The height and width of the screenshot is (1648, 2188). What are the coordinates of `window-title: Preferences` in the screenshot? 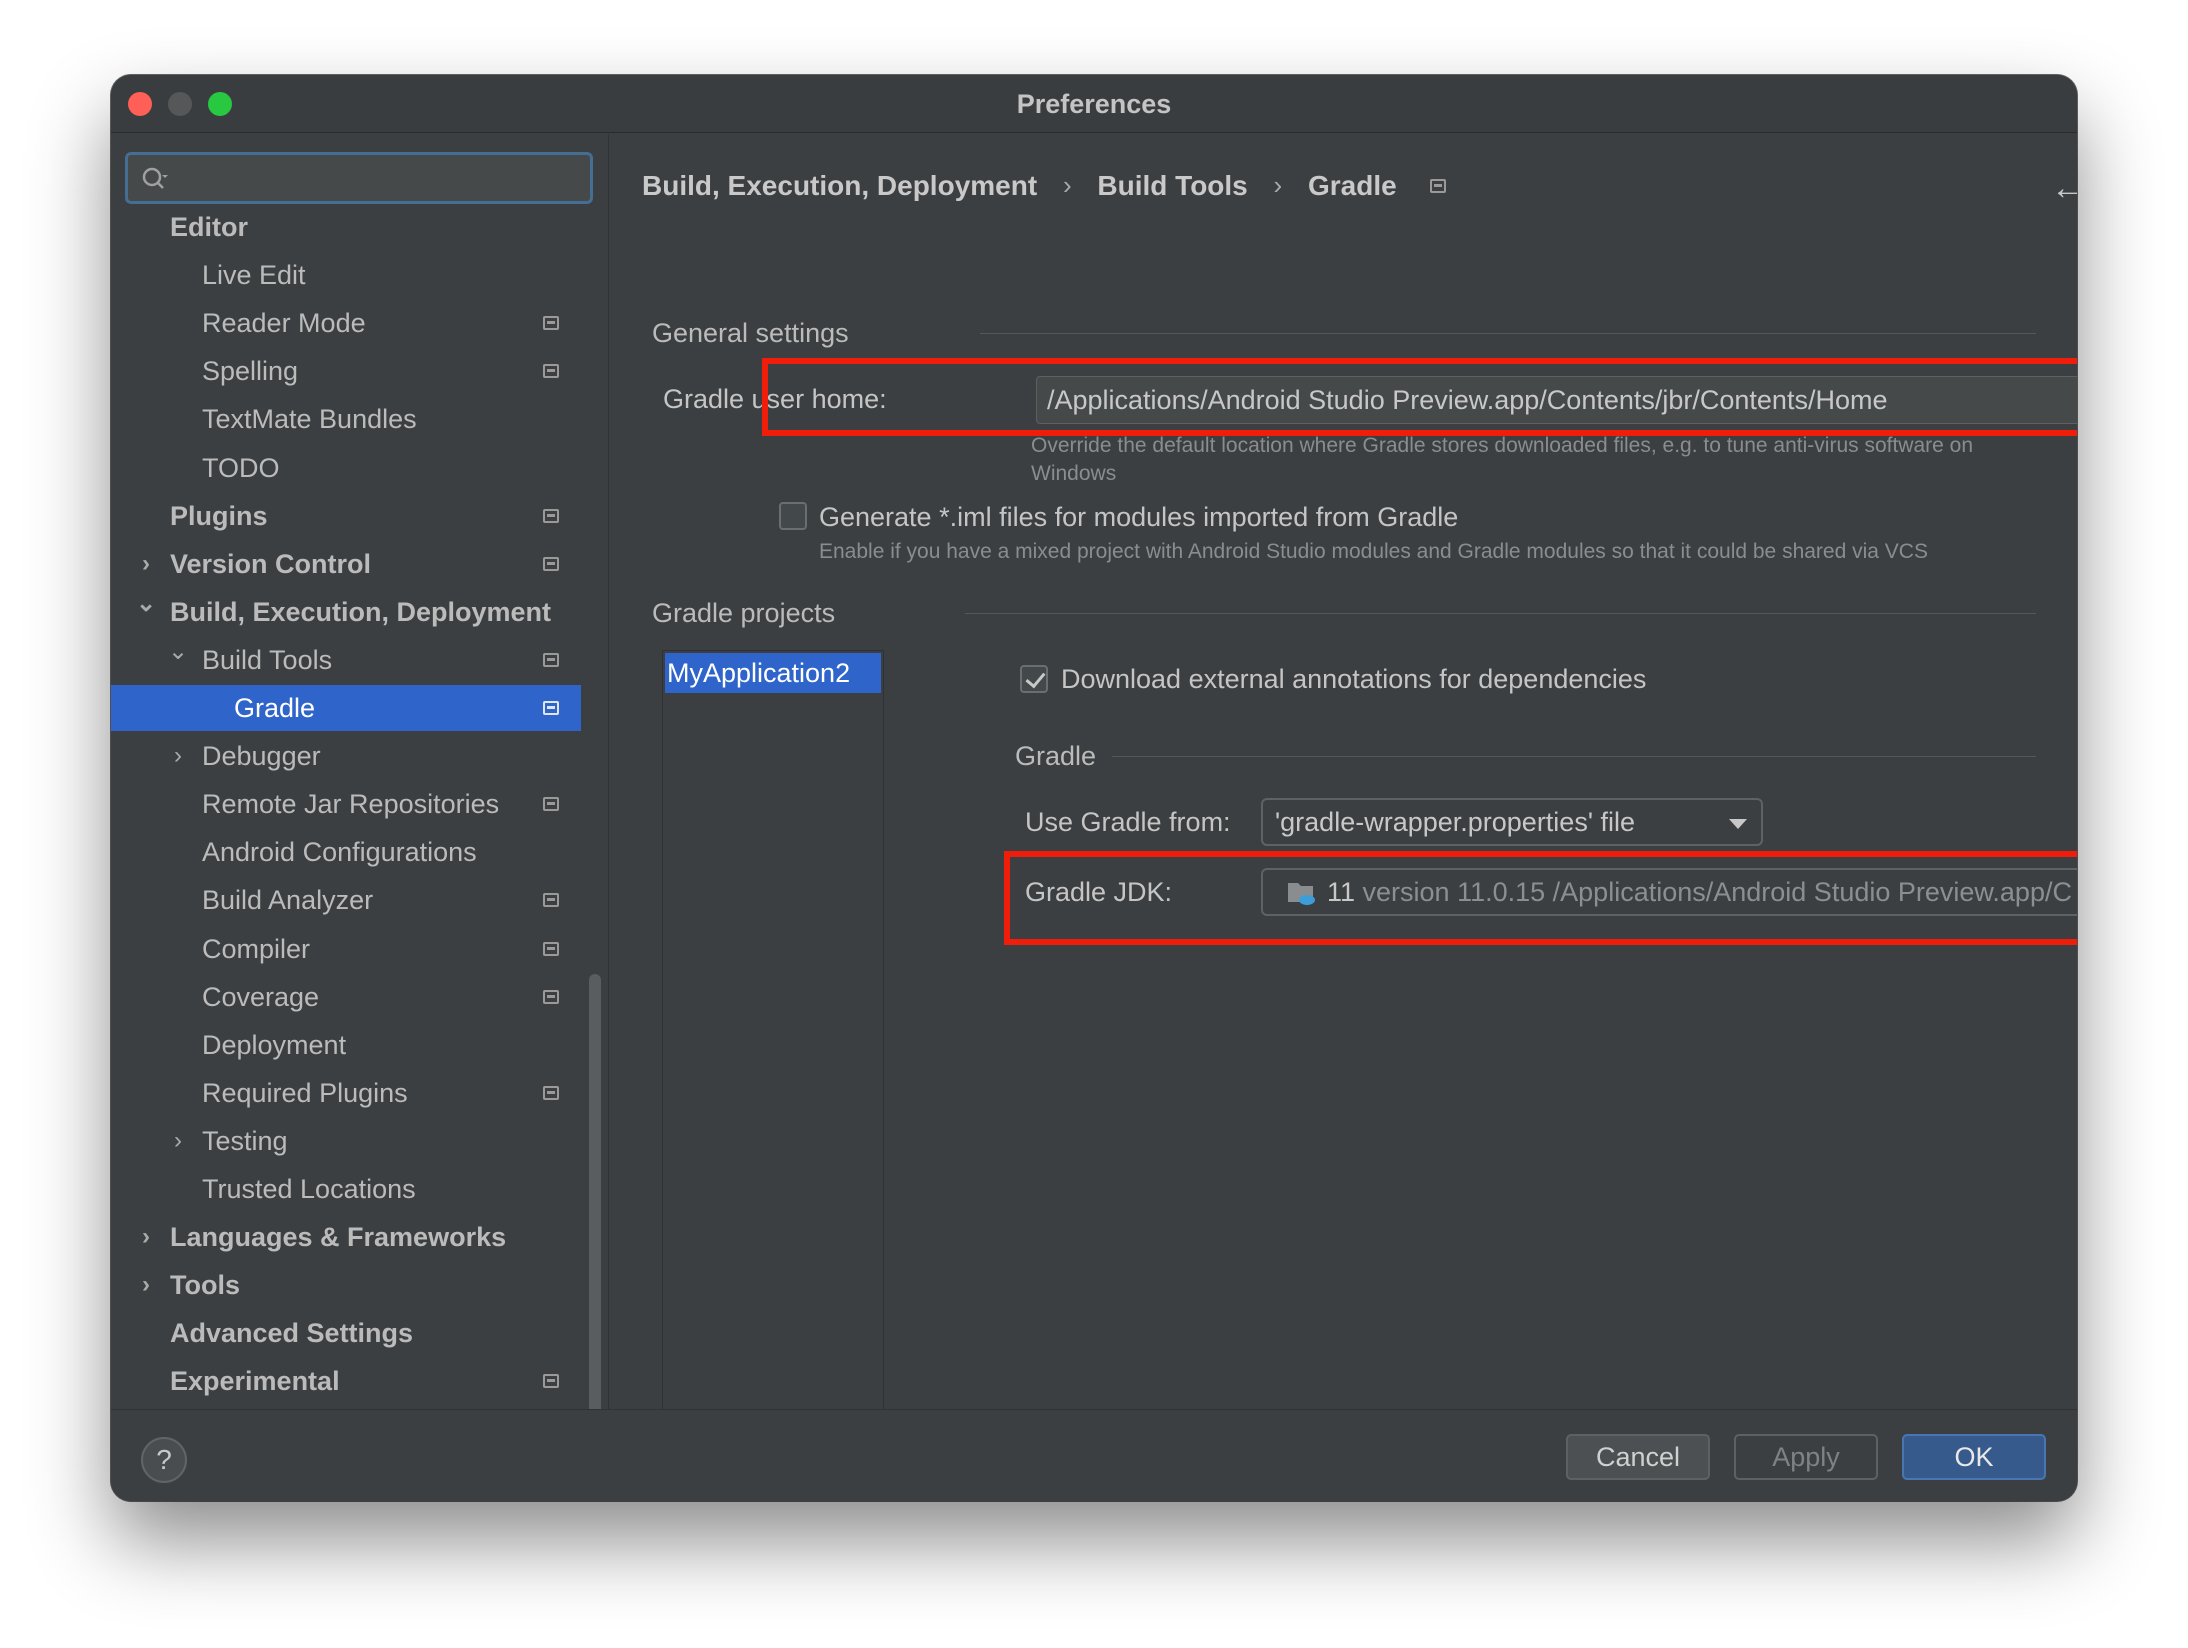 It's located at (1094, 104).